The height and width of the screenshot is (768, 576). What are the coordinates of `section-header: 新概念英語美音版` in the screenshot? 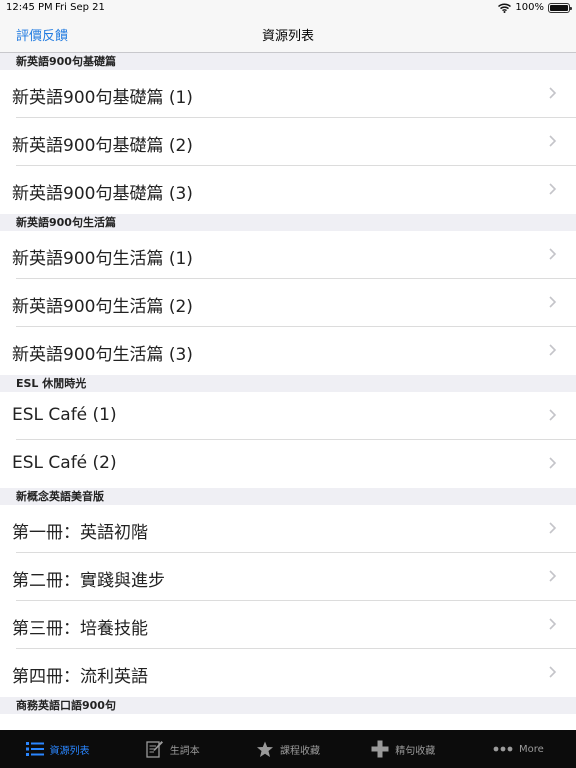 It's located at (288, 496).